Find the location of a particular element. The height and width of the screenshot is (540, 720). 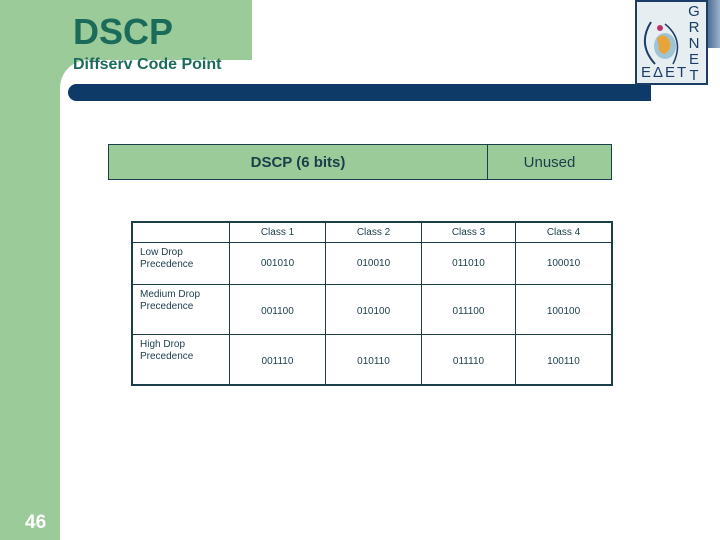

logo-letters-vertical: G R N E T is located at coordinates (694, 44).